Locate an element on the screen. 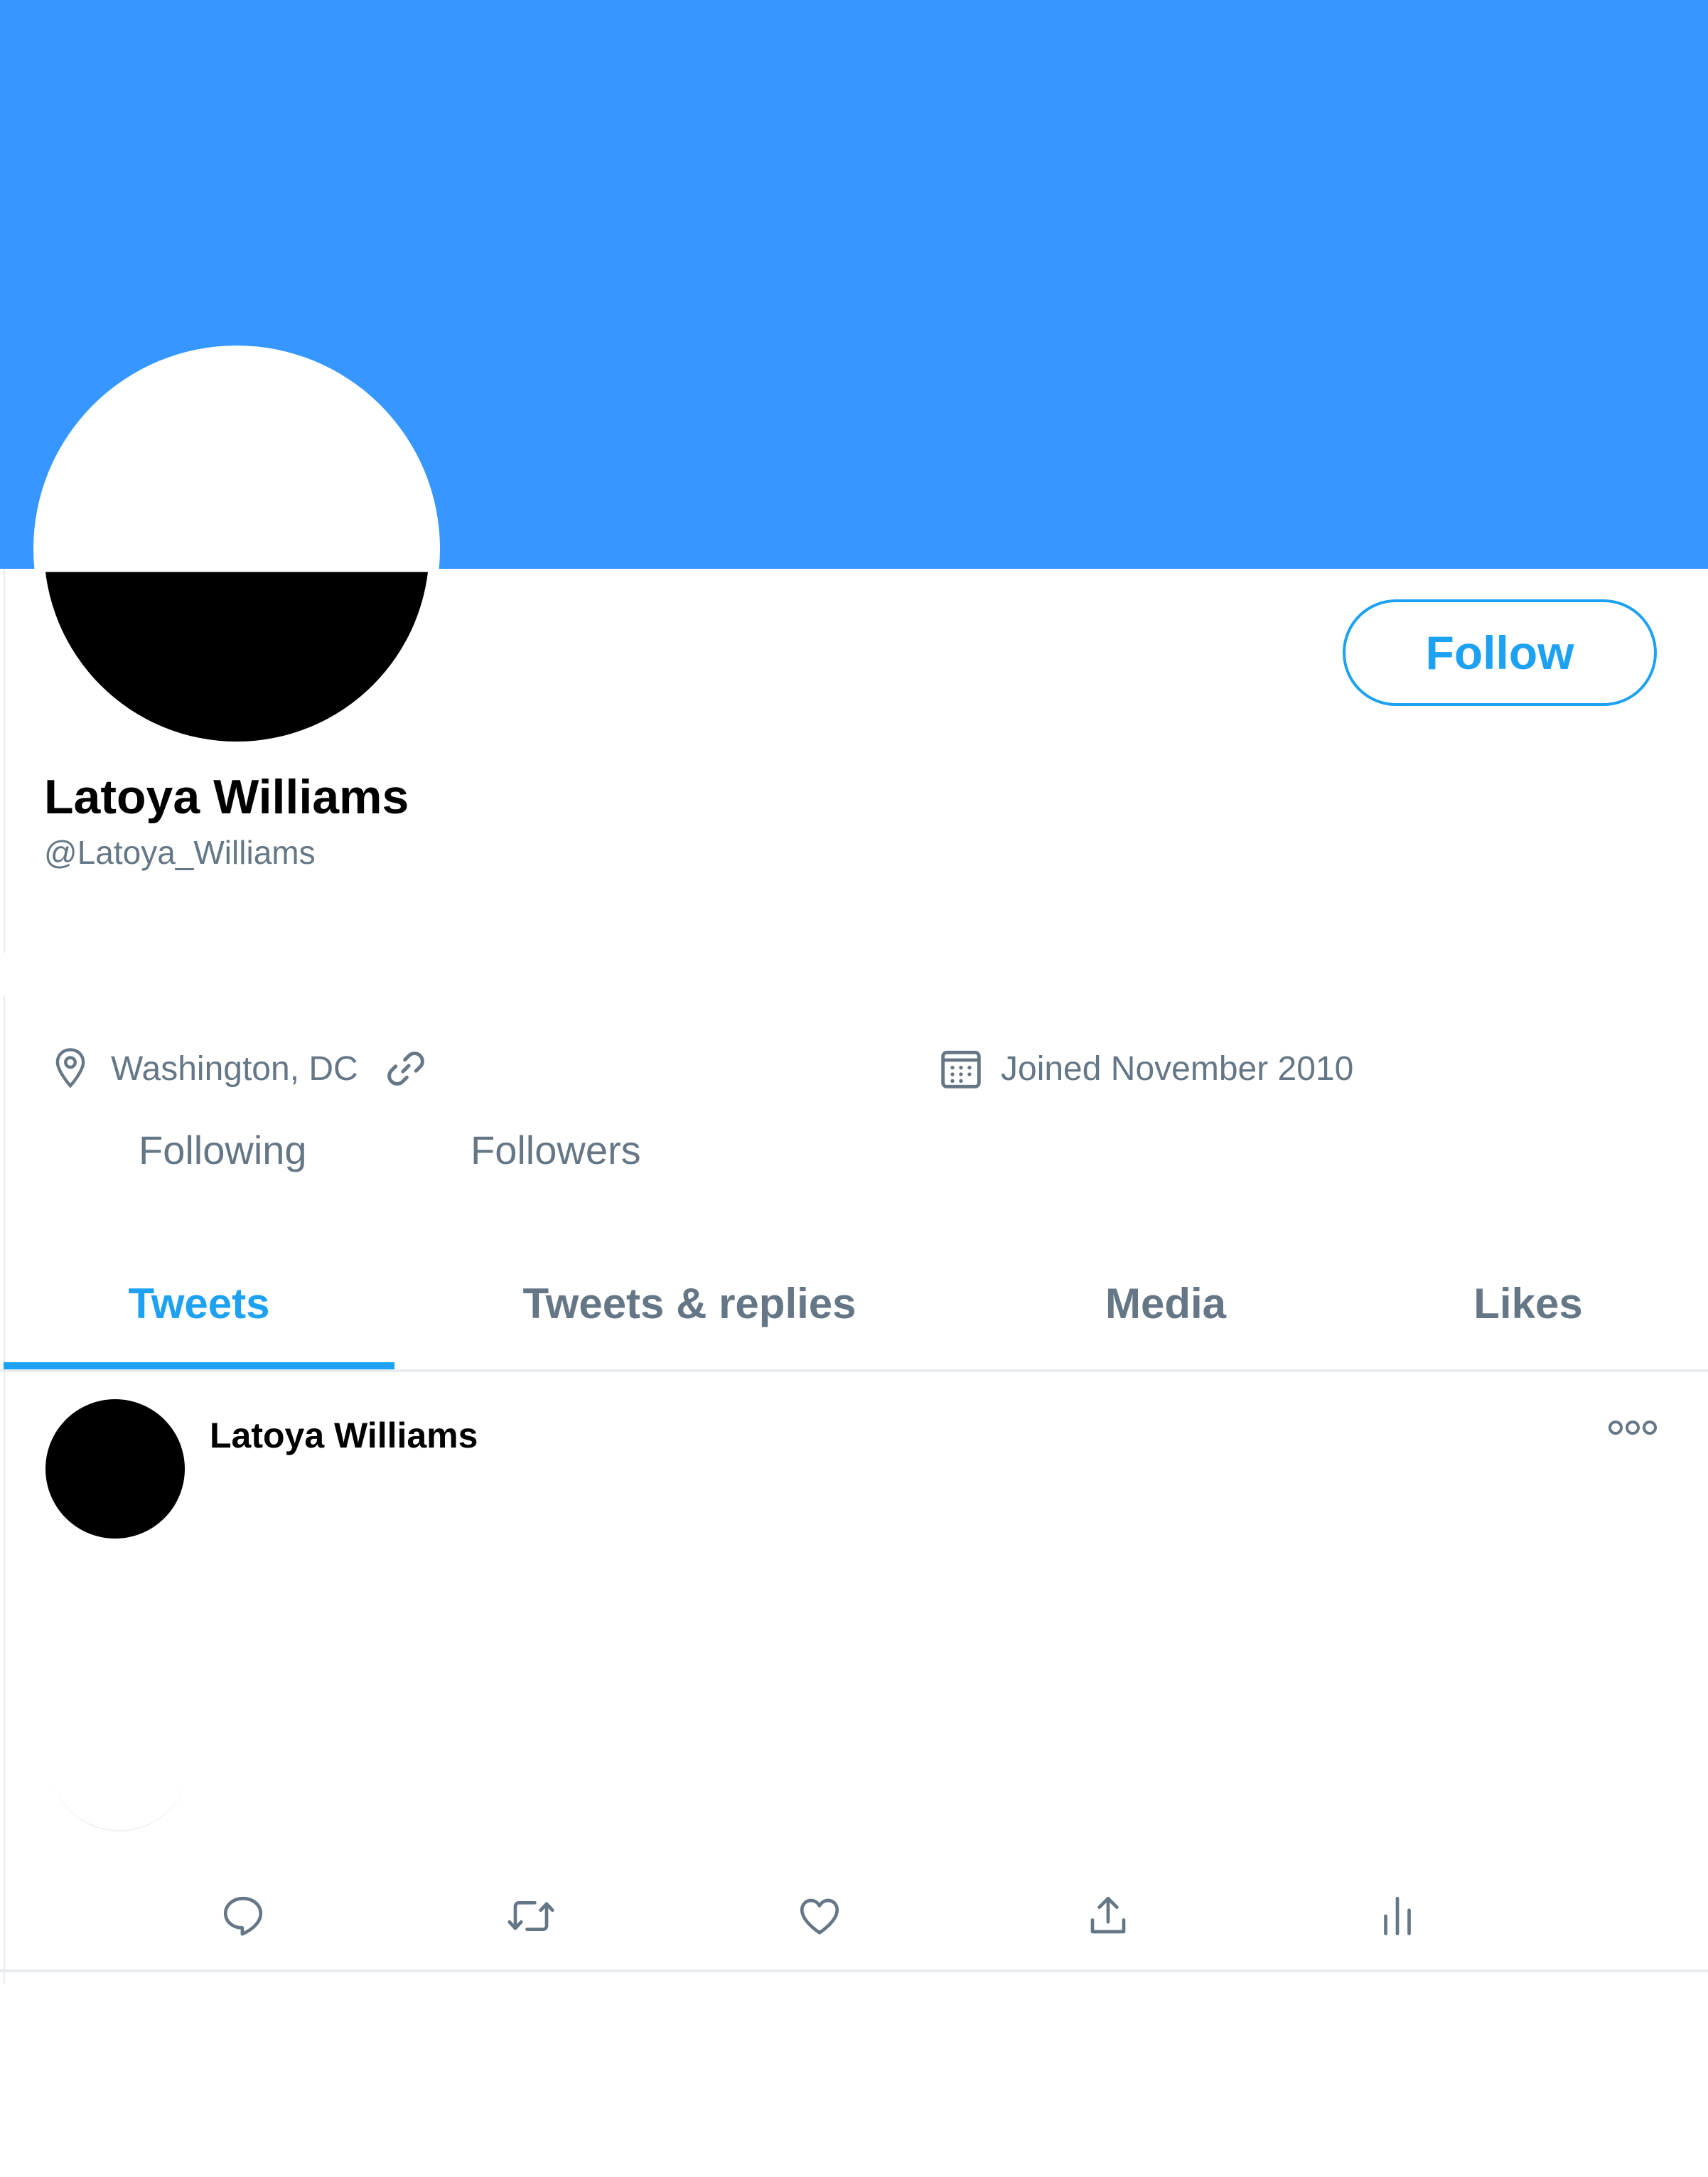 Image resolution: width=1708 pixels, height=2177 pixels. following-link: Following is located at coordinates (223, 1150).